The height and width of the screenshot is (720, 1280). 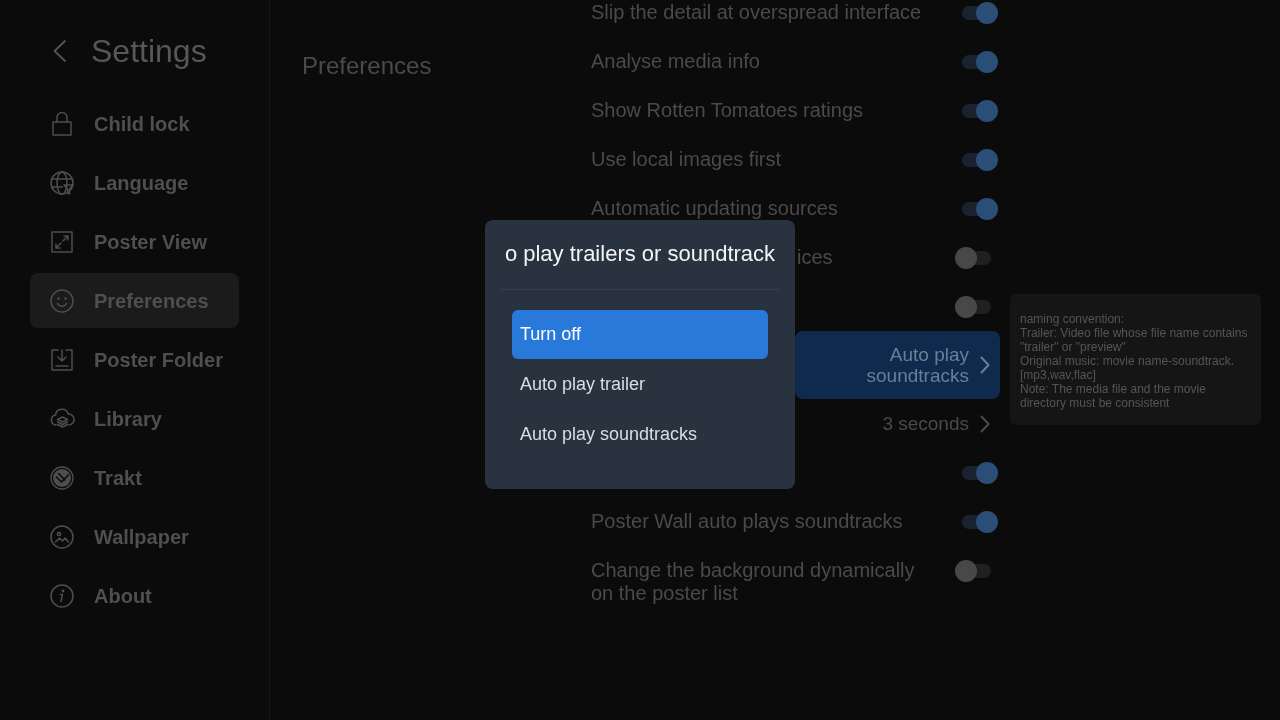 I want to click on tray-download-icon, so click(x=62, y=359).